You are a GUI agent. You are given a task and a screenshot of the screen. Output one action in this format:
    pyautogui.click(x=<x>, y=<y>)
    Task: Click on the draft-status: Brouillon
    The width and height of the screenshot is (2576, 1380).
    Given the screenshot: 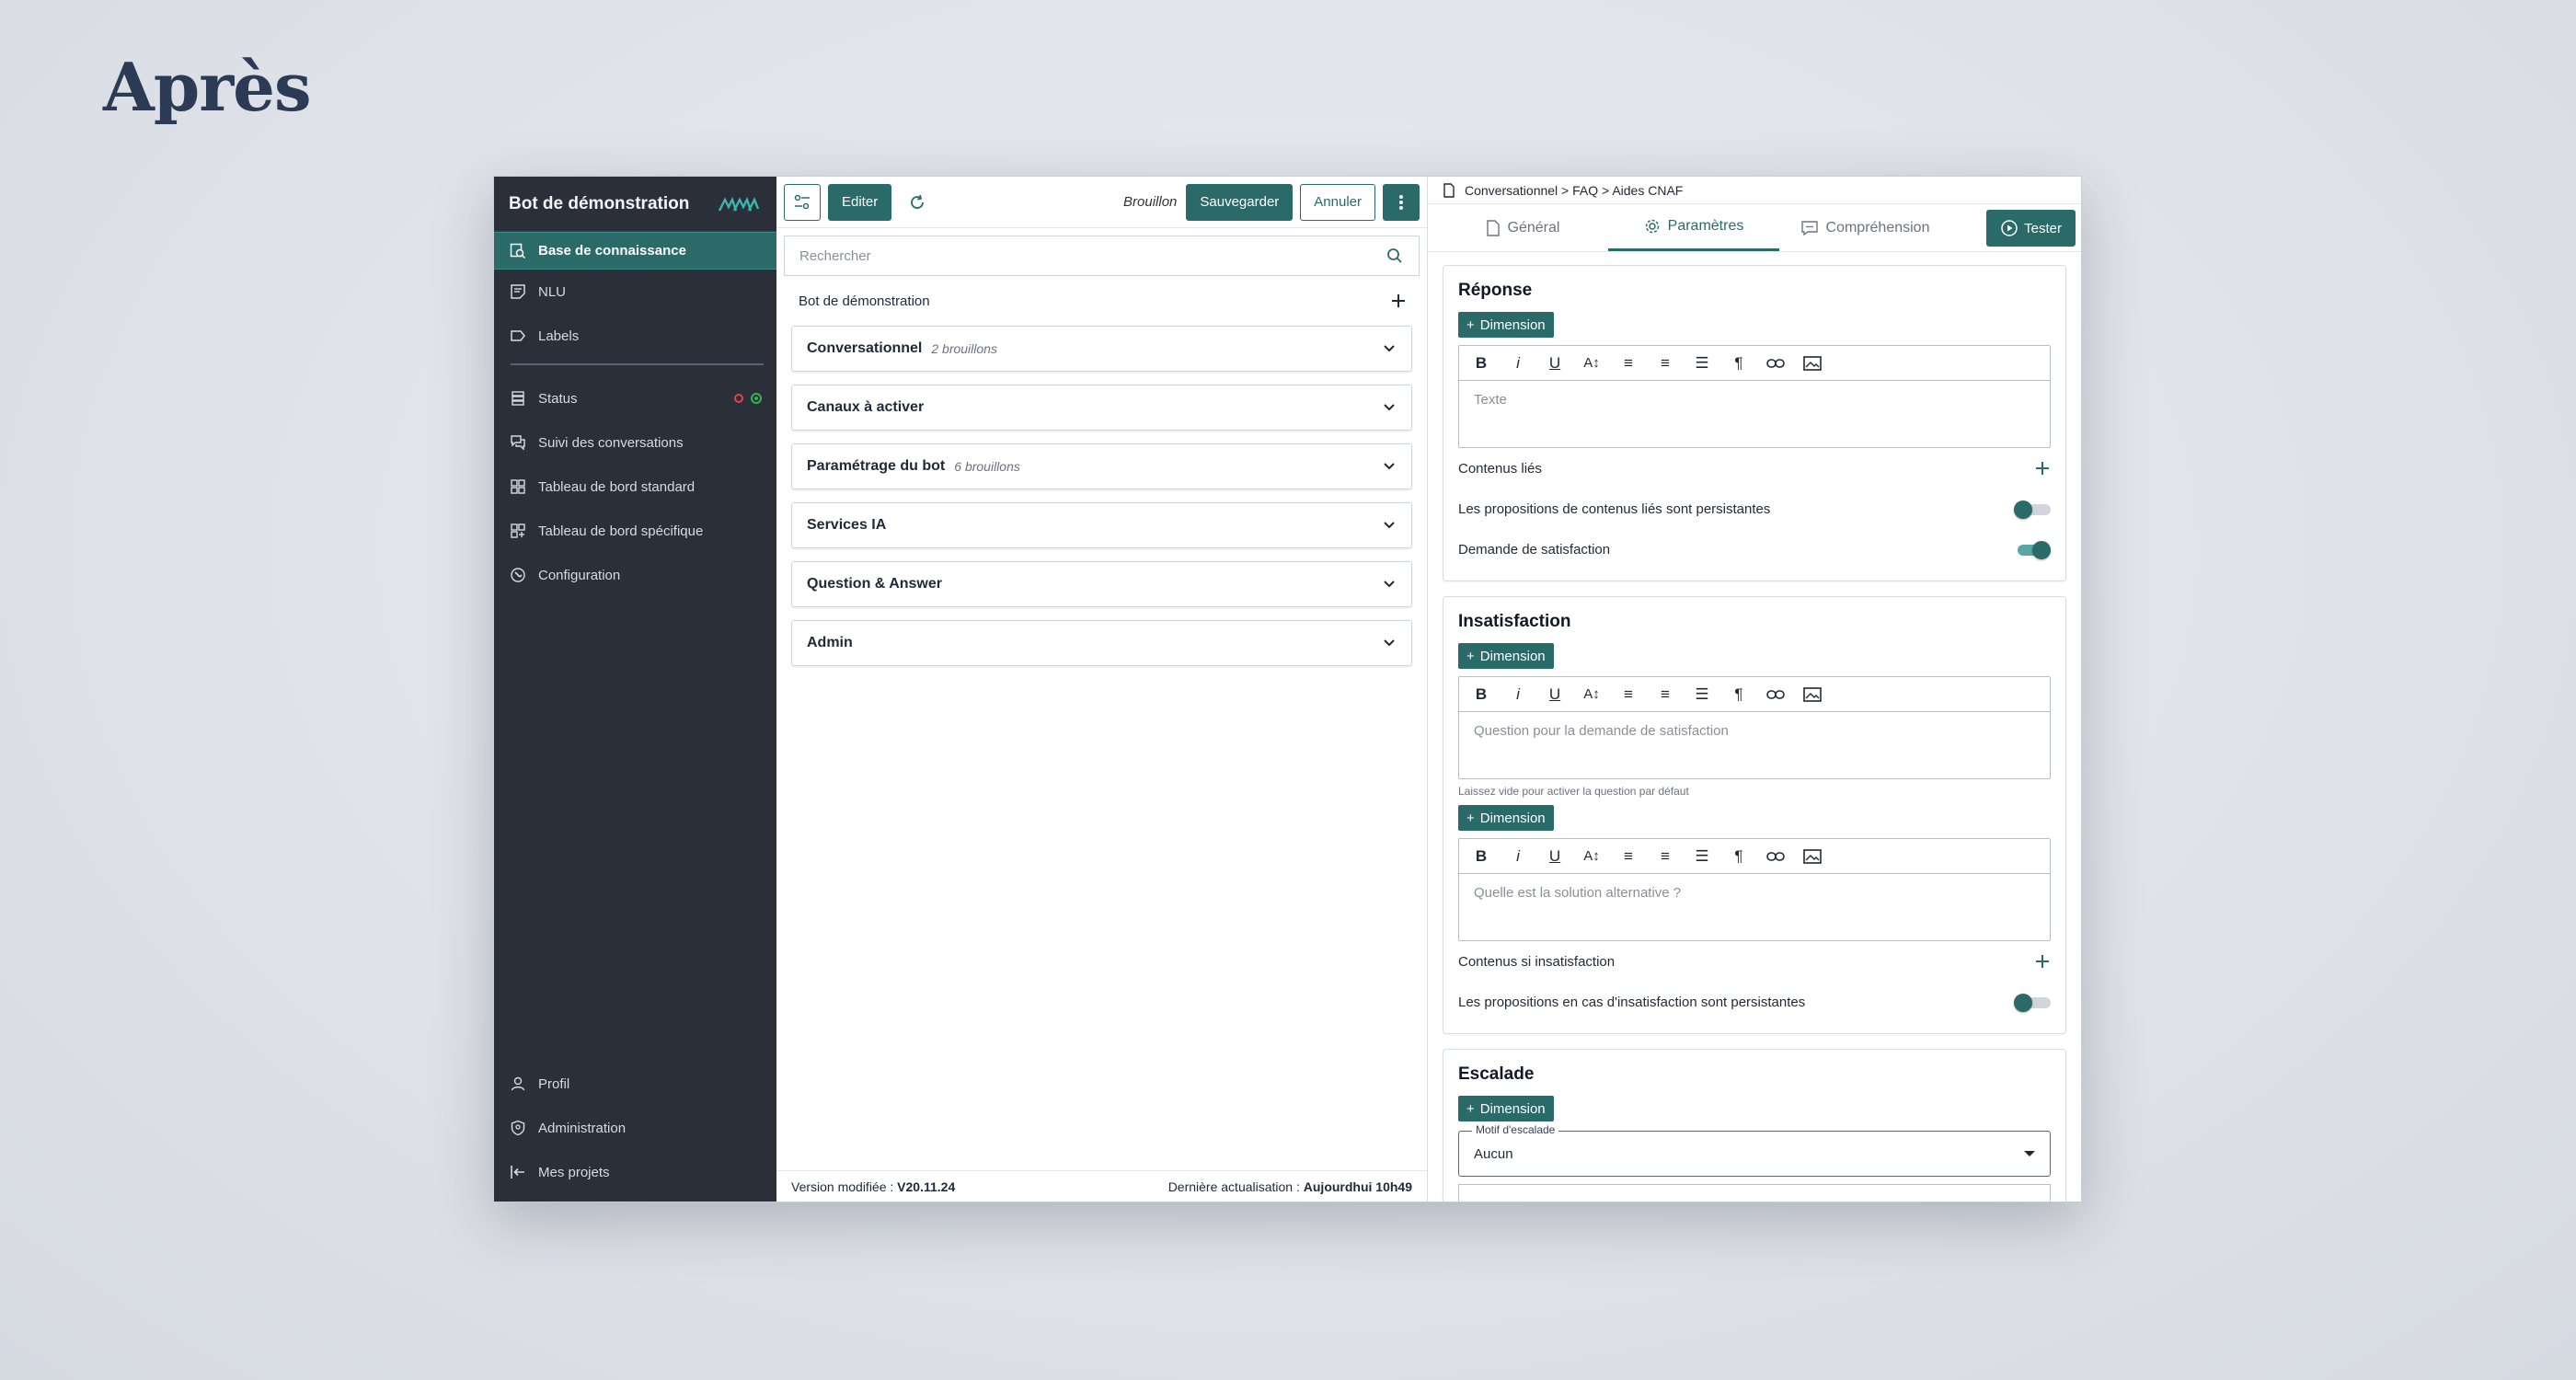 What is the action you would take?
    pyautogui.click(x=1150, y=202)
    